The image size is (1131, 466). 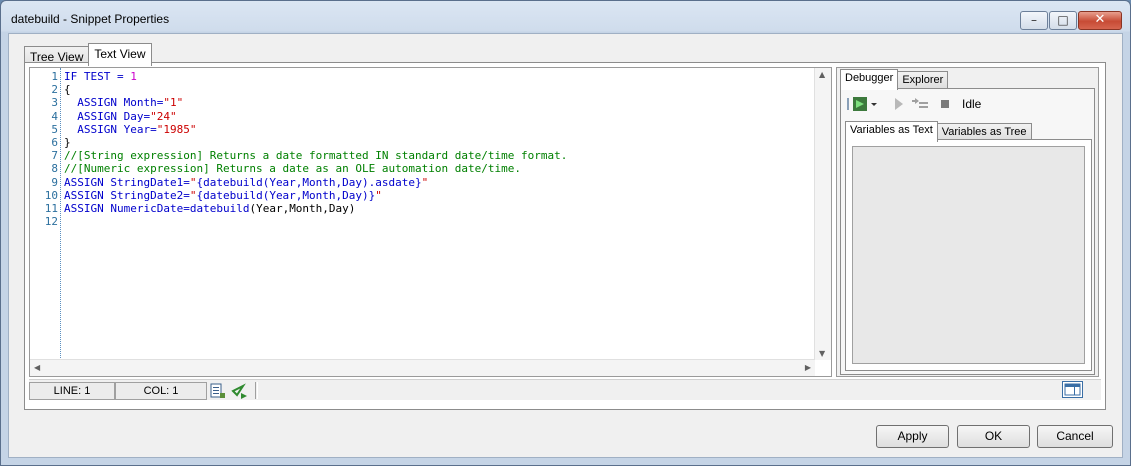 I want to click on line-number: 6, so click(x=54, y=143).